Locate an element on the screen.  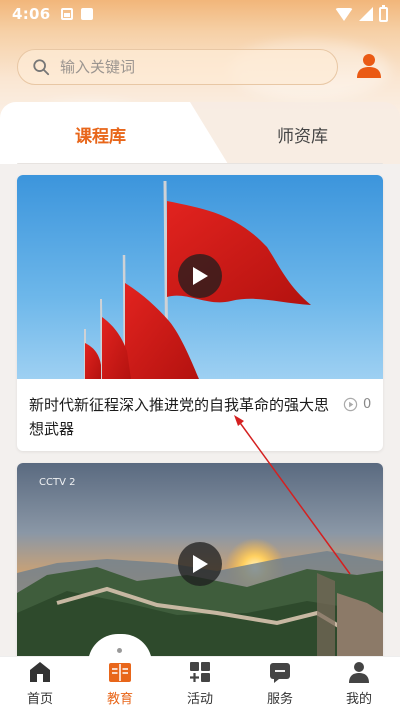
nav-mine: 我的 is located at coordinates (359, 683).